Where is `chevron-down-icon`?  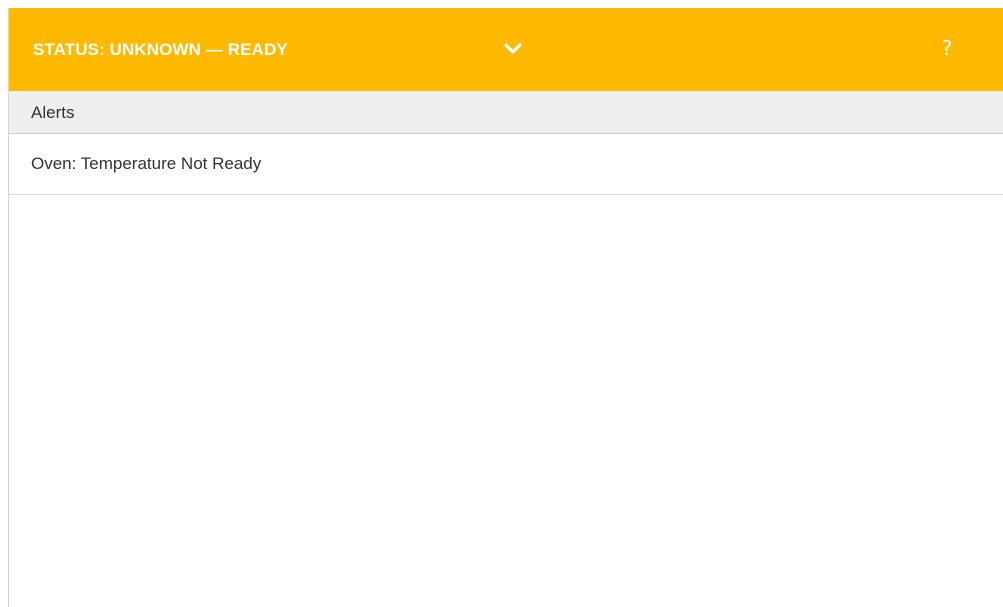
chevron-down-icon is located at coordinates (513, 49).